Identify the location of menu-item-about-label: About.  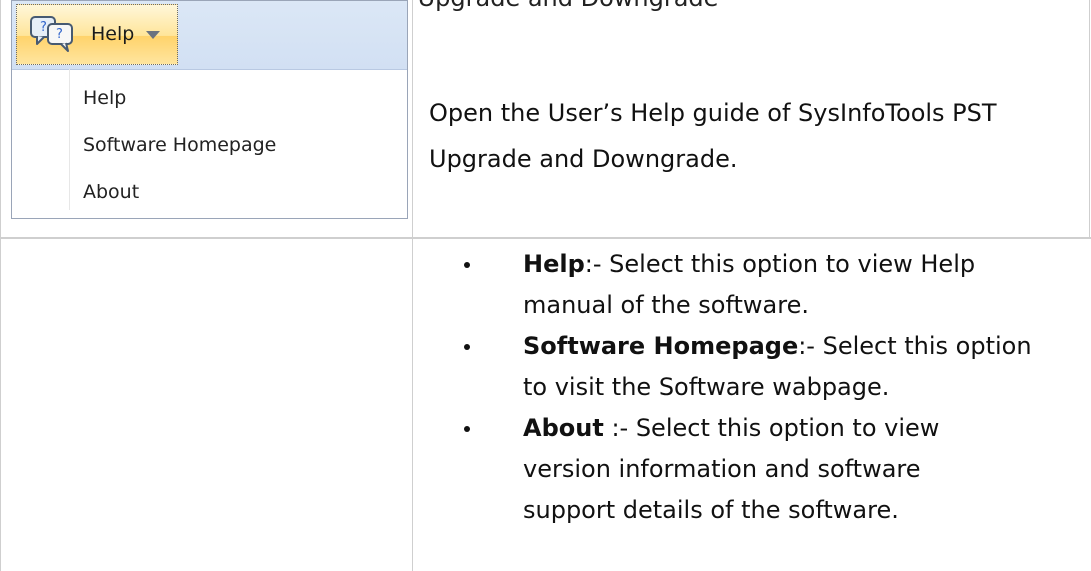
(111, 192).